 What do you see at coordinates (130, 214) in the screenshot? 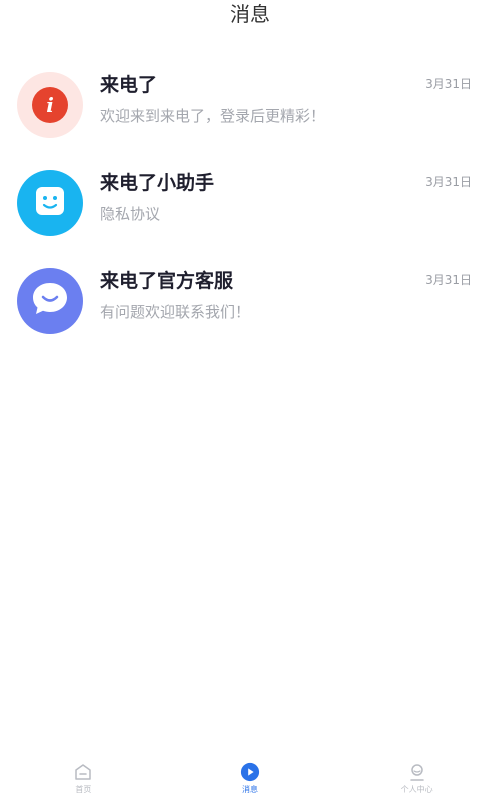
I see `message-preview: 隐私协议` at bounding box center [130, 214].